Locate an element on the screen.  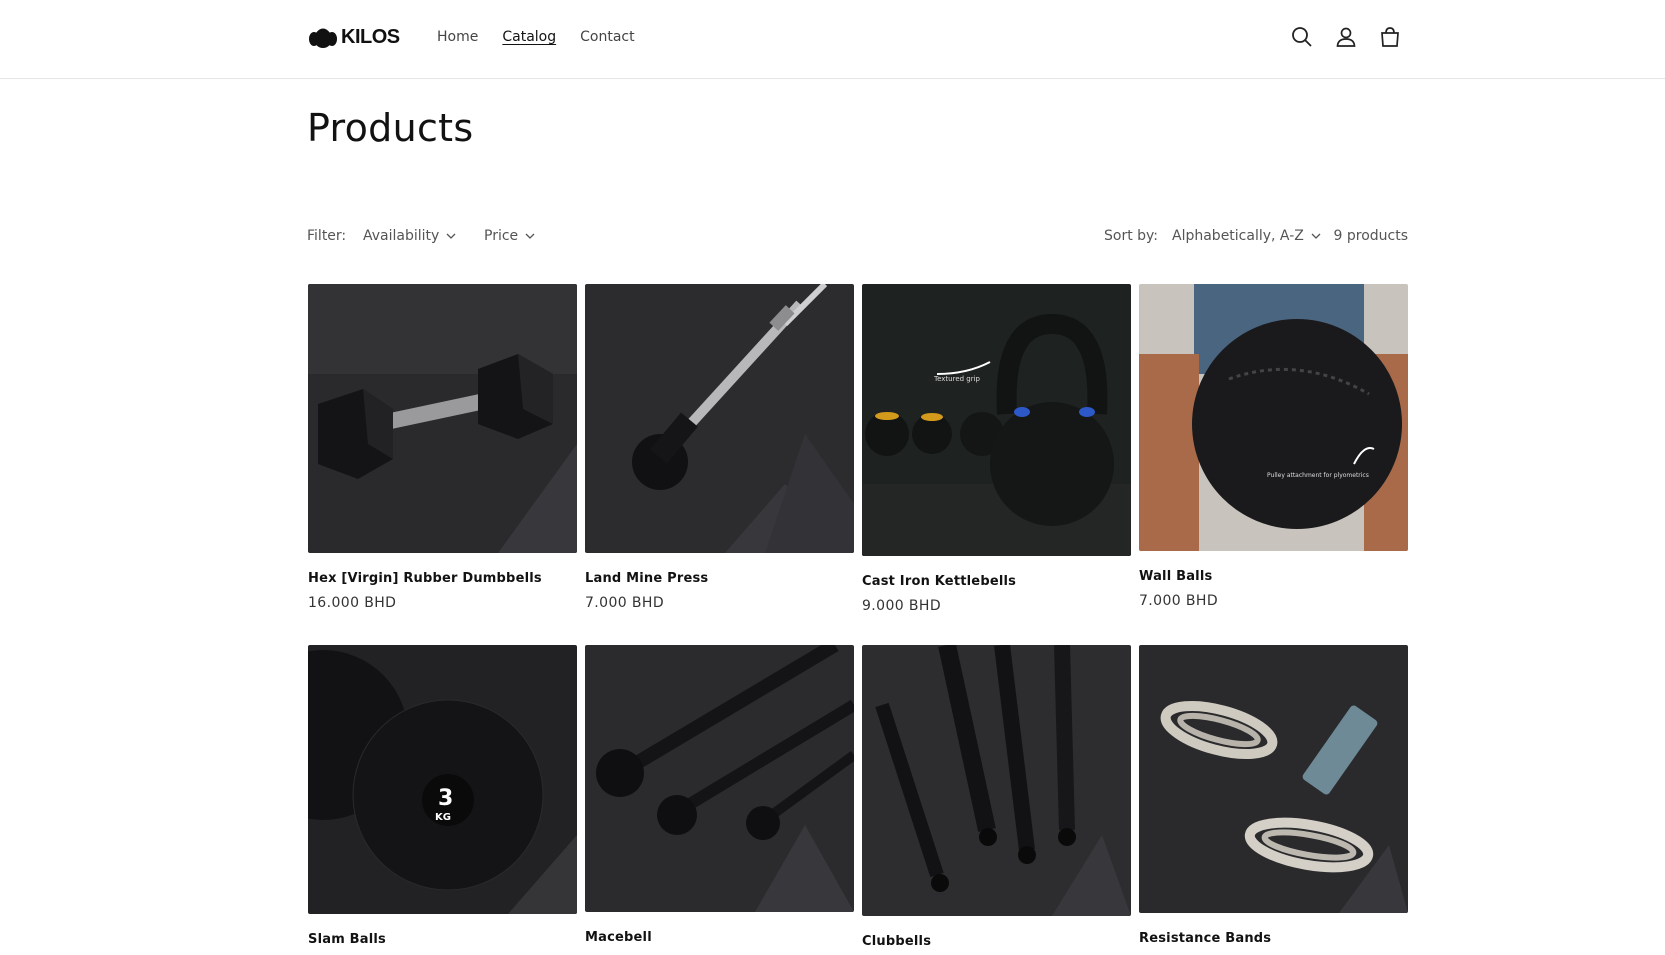
availability-filter: Availability is located at coordinates (410, 236).